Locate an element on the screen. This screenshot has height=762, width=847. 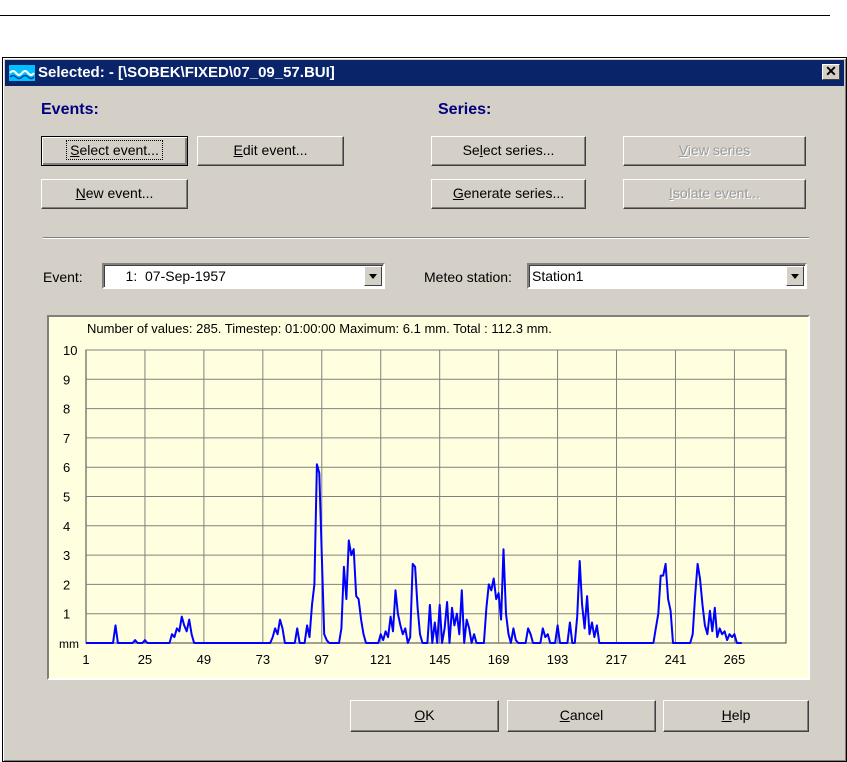
y-tick-label: 8 is located at coordinates (66, 409).